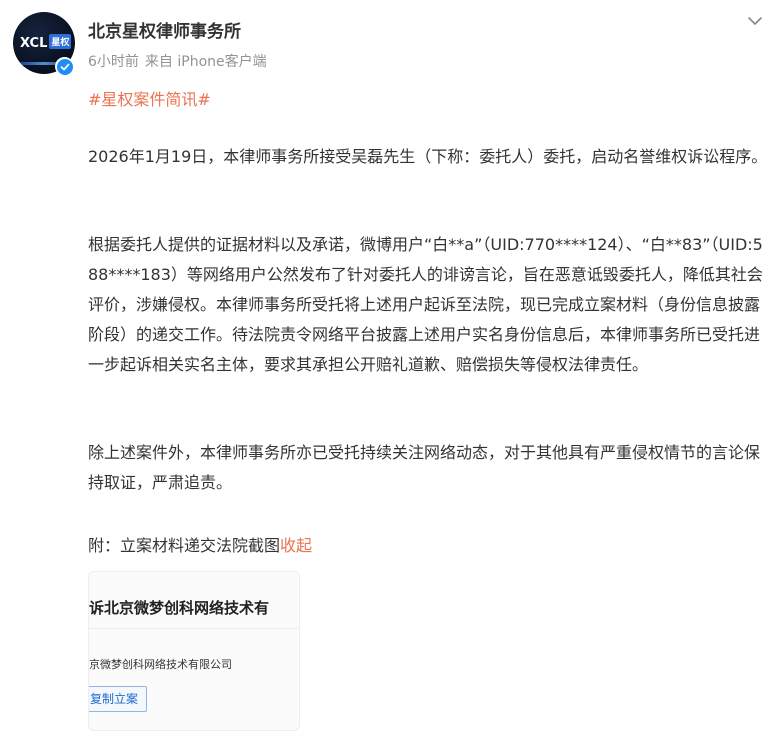  Describe the element at coordinates (164, 29) in the screenshot. I see `author-name: 北京星权律师事务所` at that location.